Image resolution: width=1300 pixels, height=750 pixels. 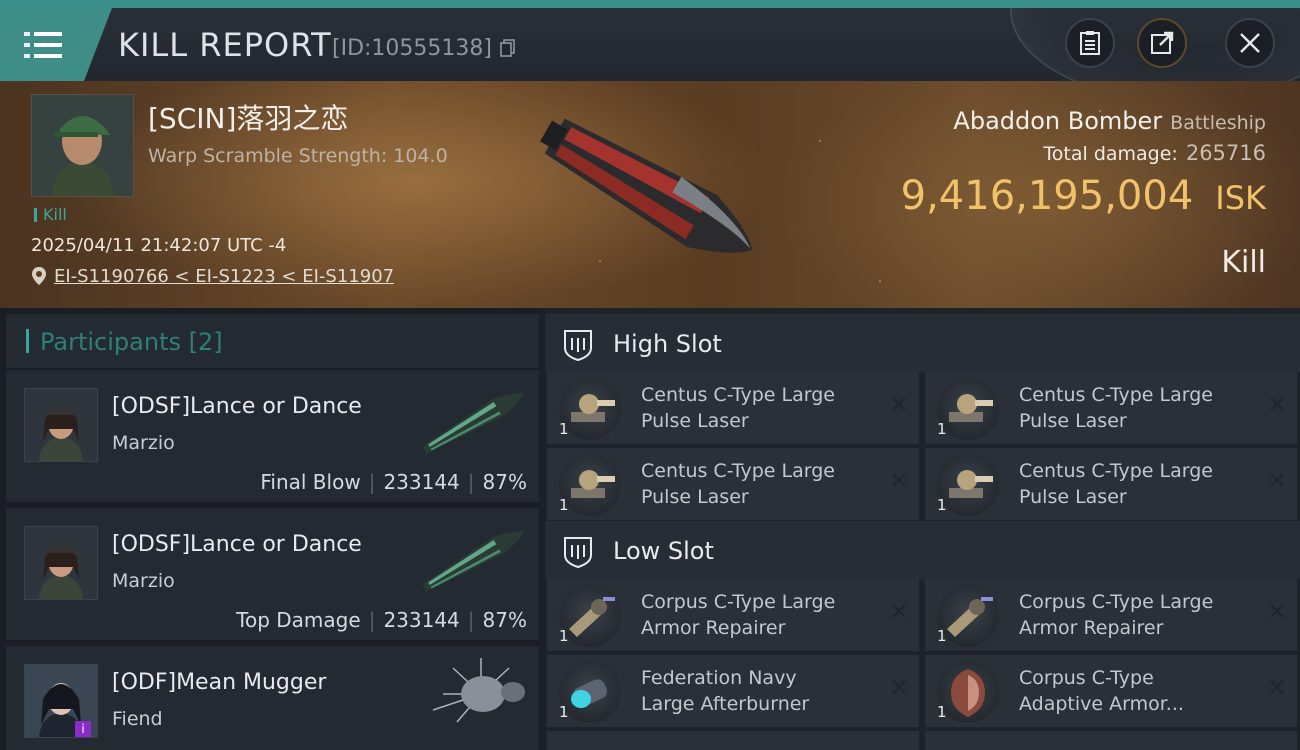 I want to click on participant-role: Final Blow, so click(x=310, y=482).